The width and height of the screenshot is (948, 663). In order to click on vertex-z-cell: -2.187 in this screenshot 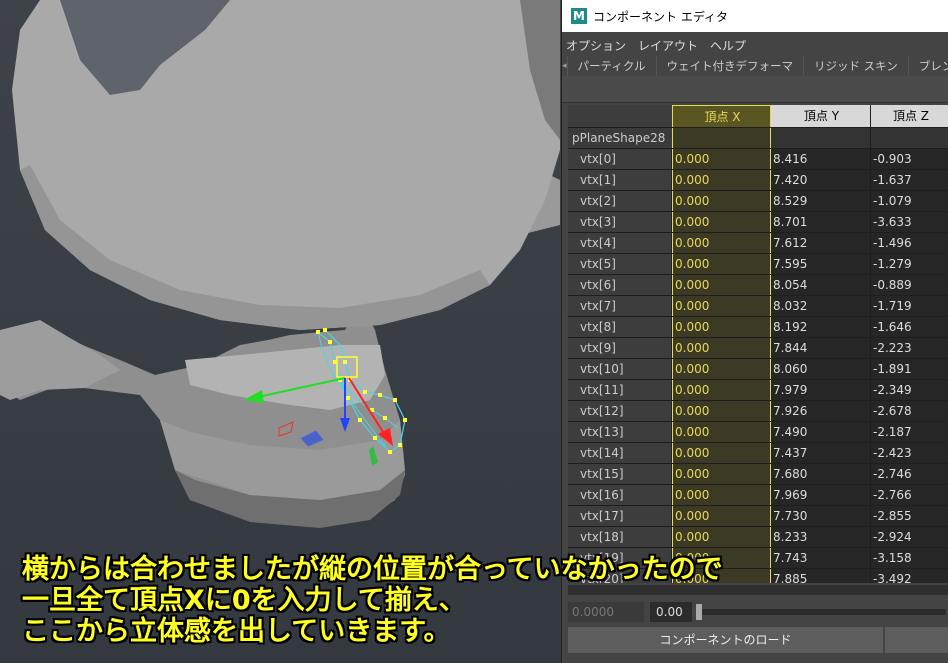, I will do `click(909, 432)`.